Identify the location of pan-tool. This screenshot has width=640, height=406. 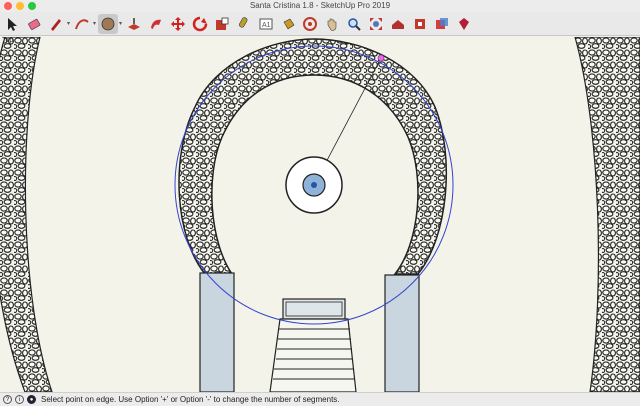
(332, 24).